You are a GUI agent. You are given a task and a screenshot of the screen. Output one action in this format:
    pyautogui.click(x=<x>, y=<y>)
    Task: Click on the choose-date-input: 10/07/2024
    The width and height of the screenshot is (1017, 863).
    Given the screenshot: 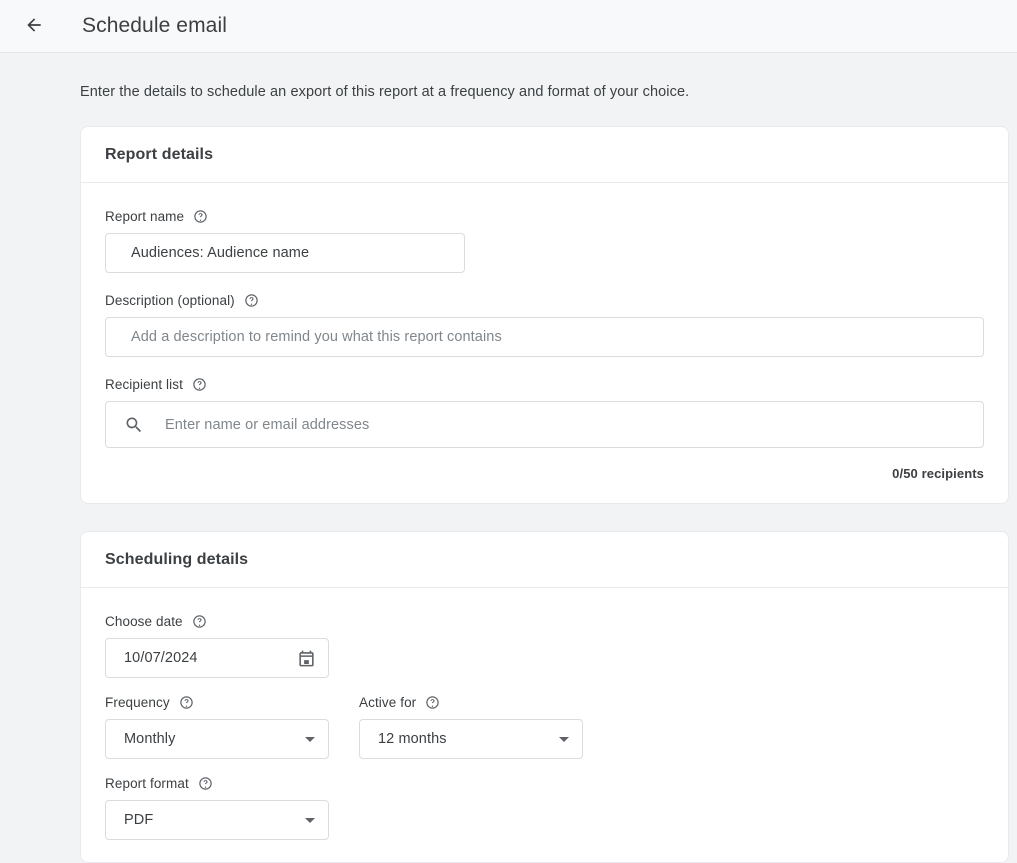 What is the action you would take?
    pyautogui.click(x=217, y=658)
    